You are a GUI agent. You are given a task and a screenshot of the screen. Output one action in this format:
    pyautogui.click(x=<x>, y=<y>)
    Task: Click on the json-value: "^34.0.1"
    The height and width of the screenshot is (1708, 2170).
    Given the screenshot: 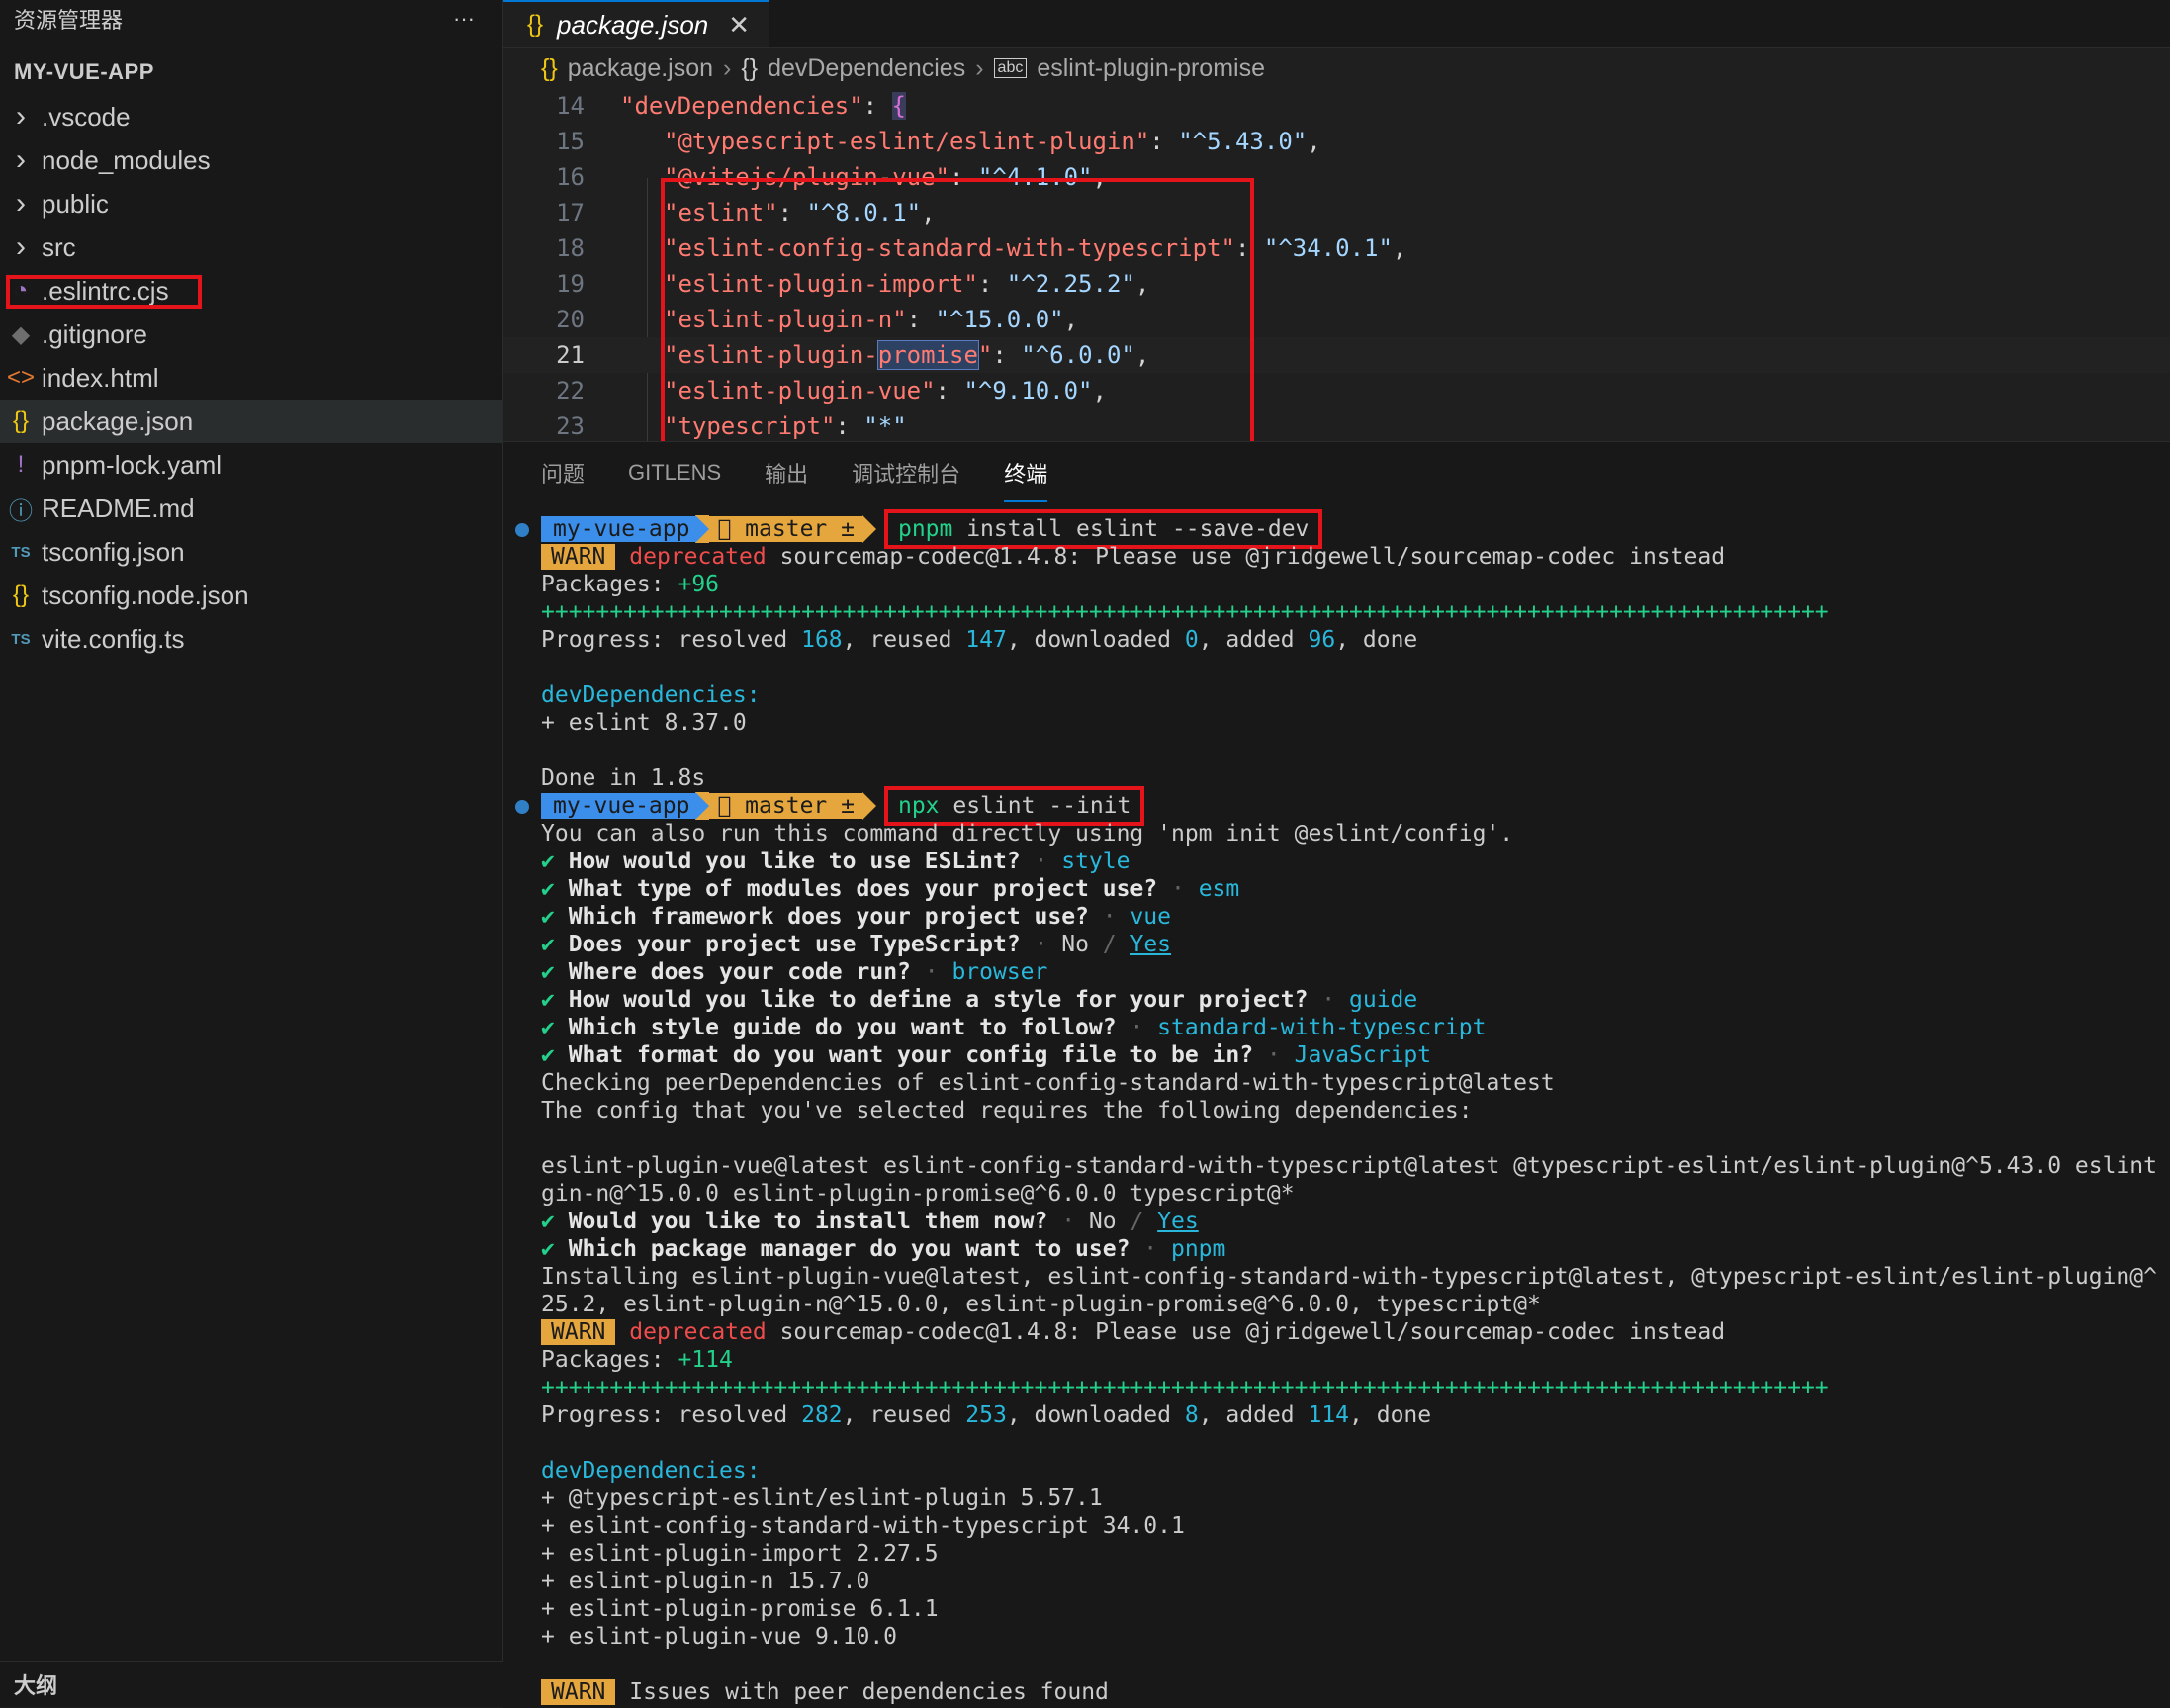 What is the action you would take?
    pyautogui.click(x=1328, y=248)
    